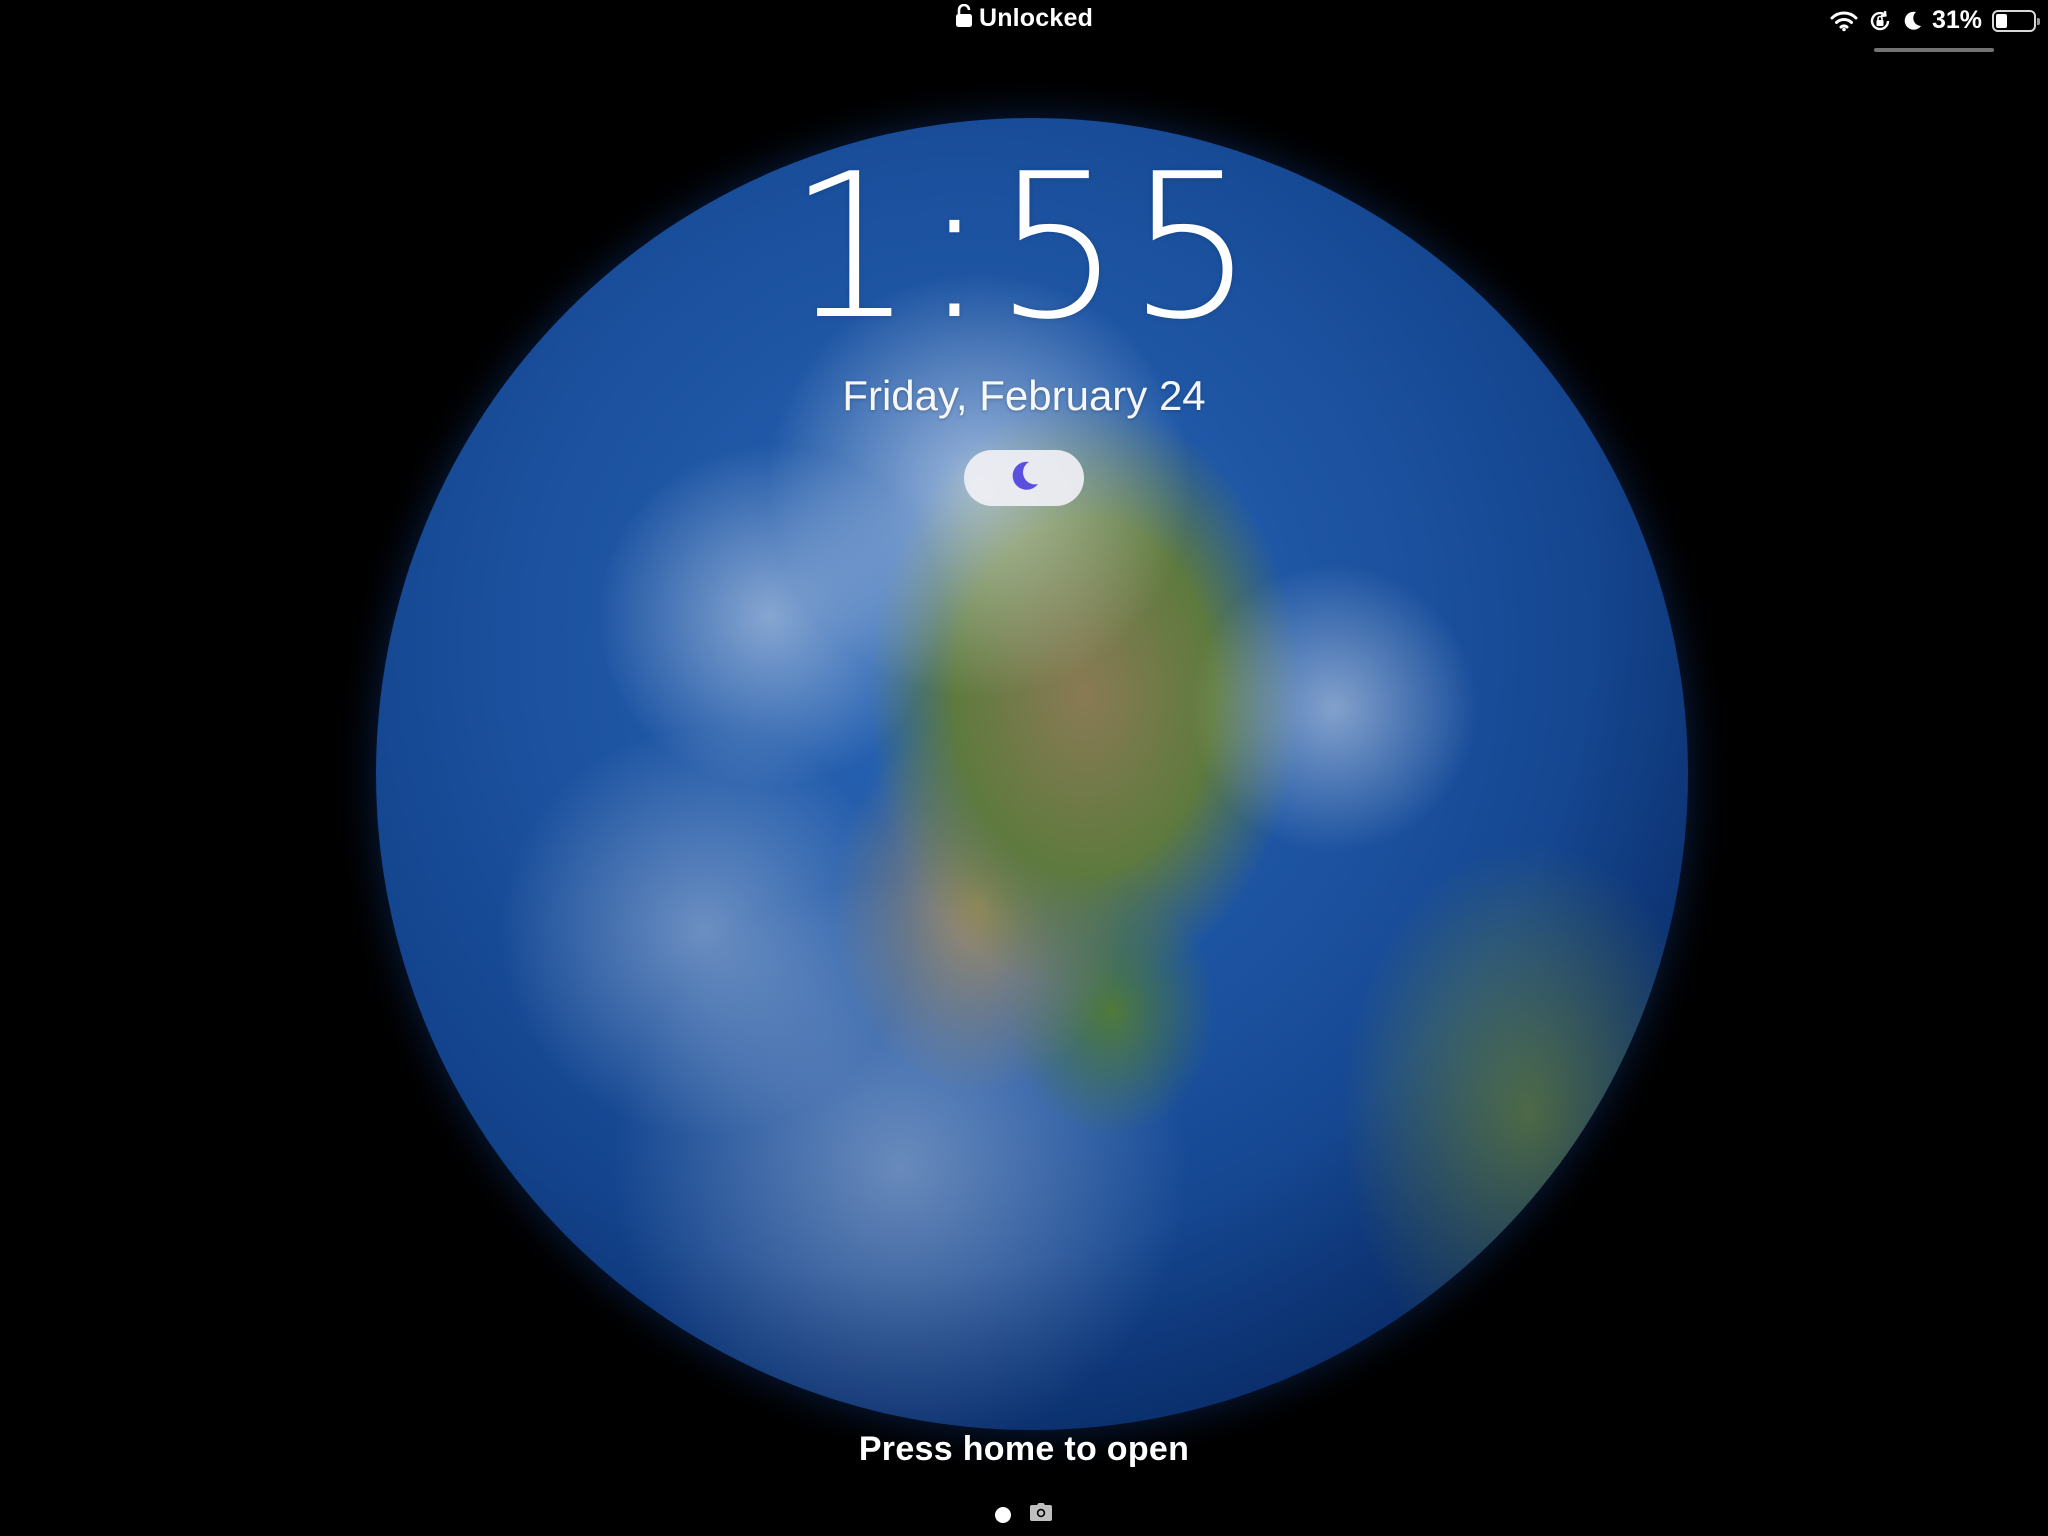  I want to click on lock-status-label: Unlocked, so click(1036, 18).